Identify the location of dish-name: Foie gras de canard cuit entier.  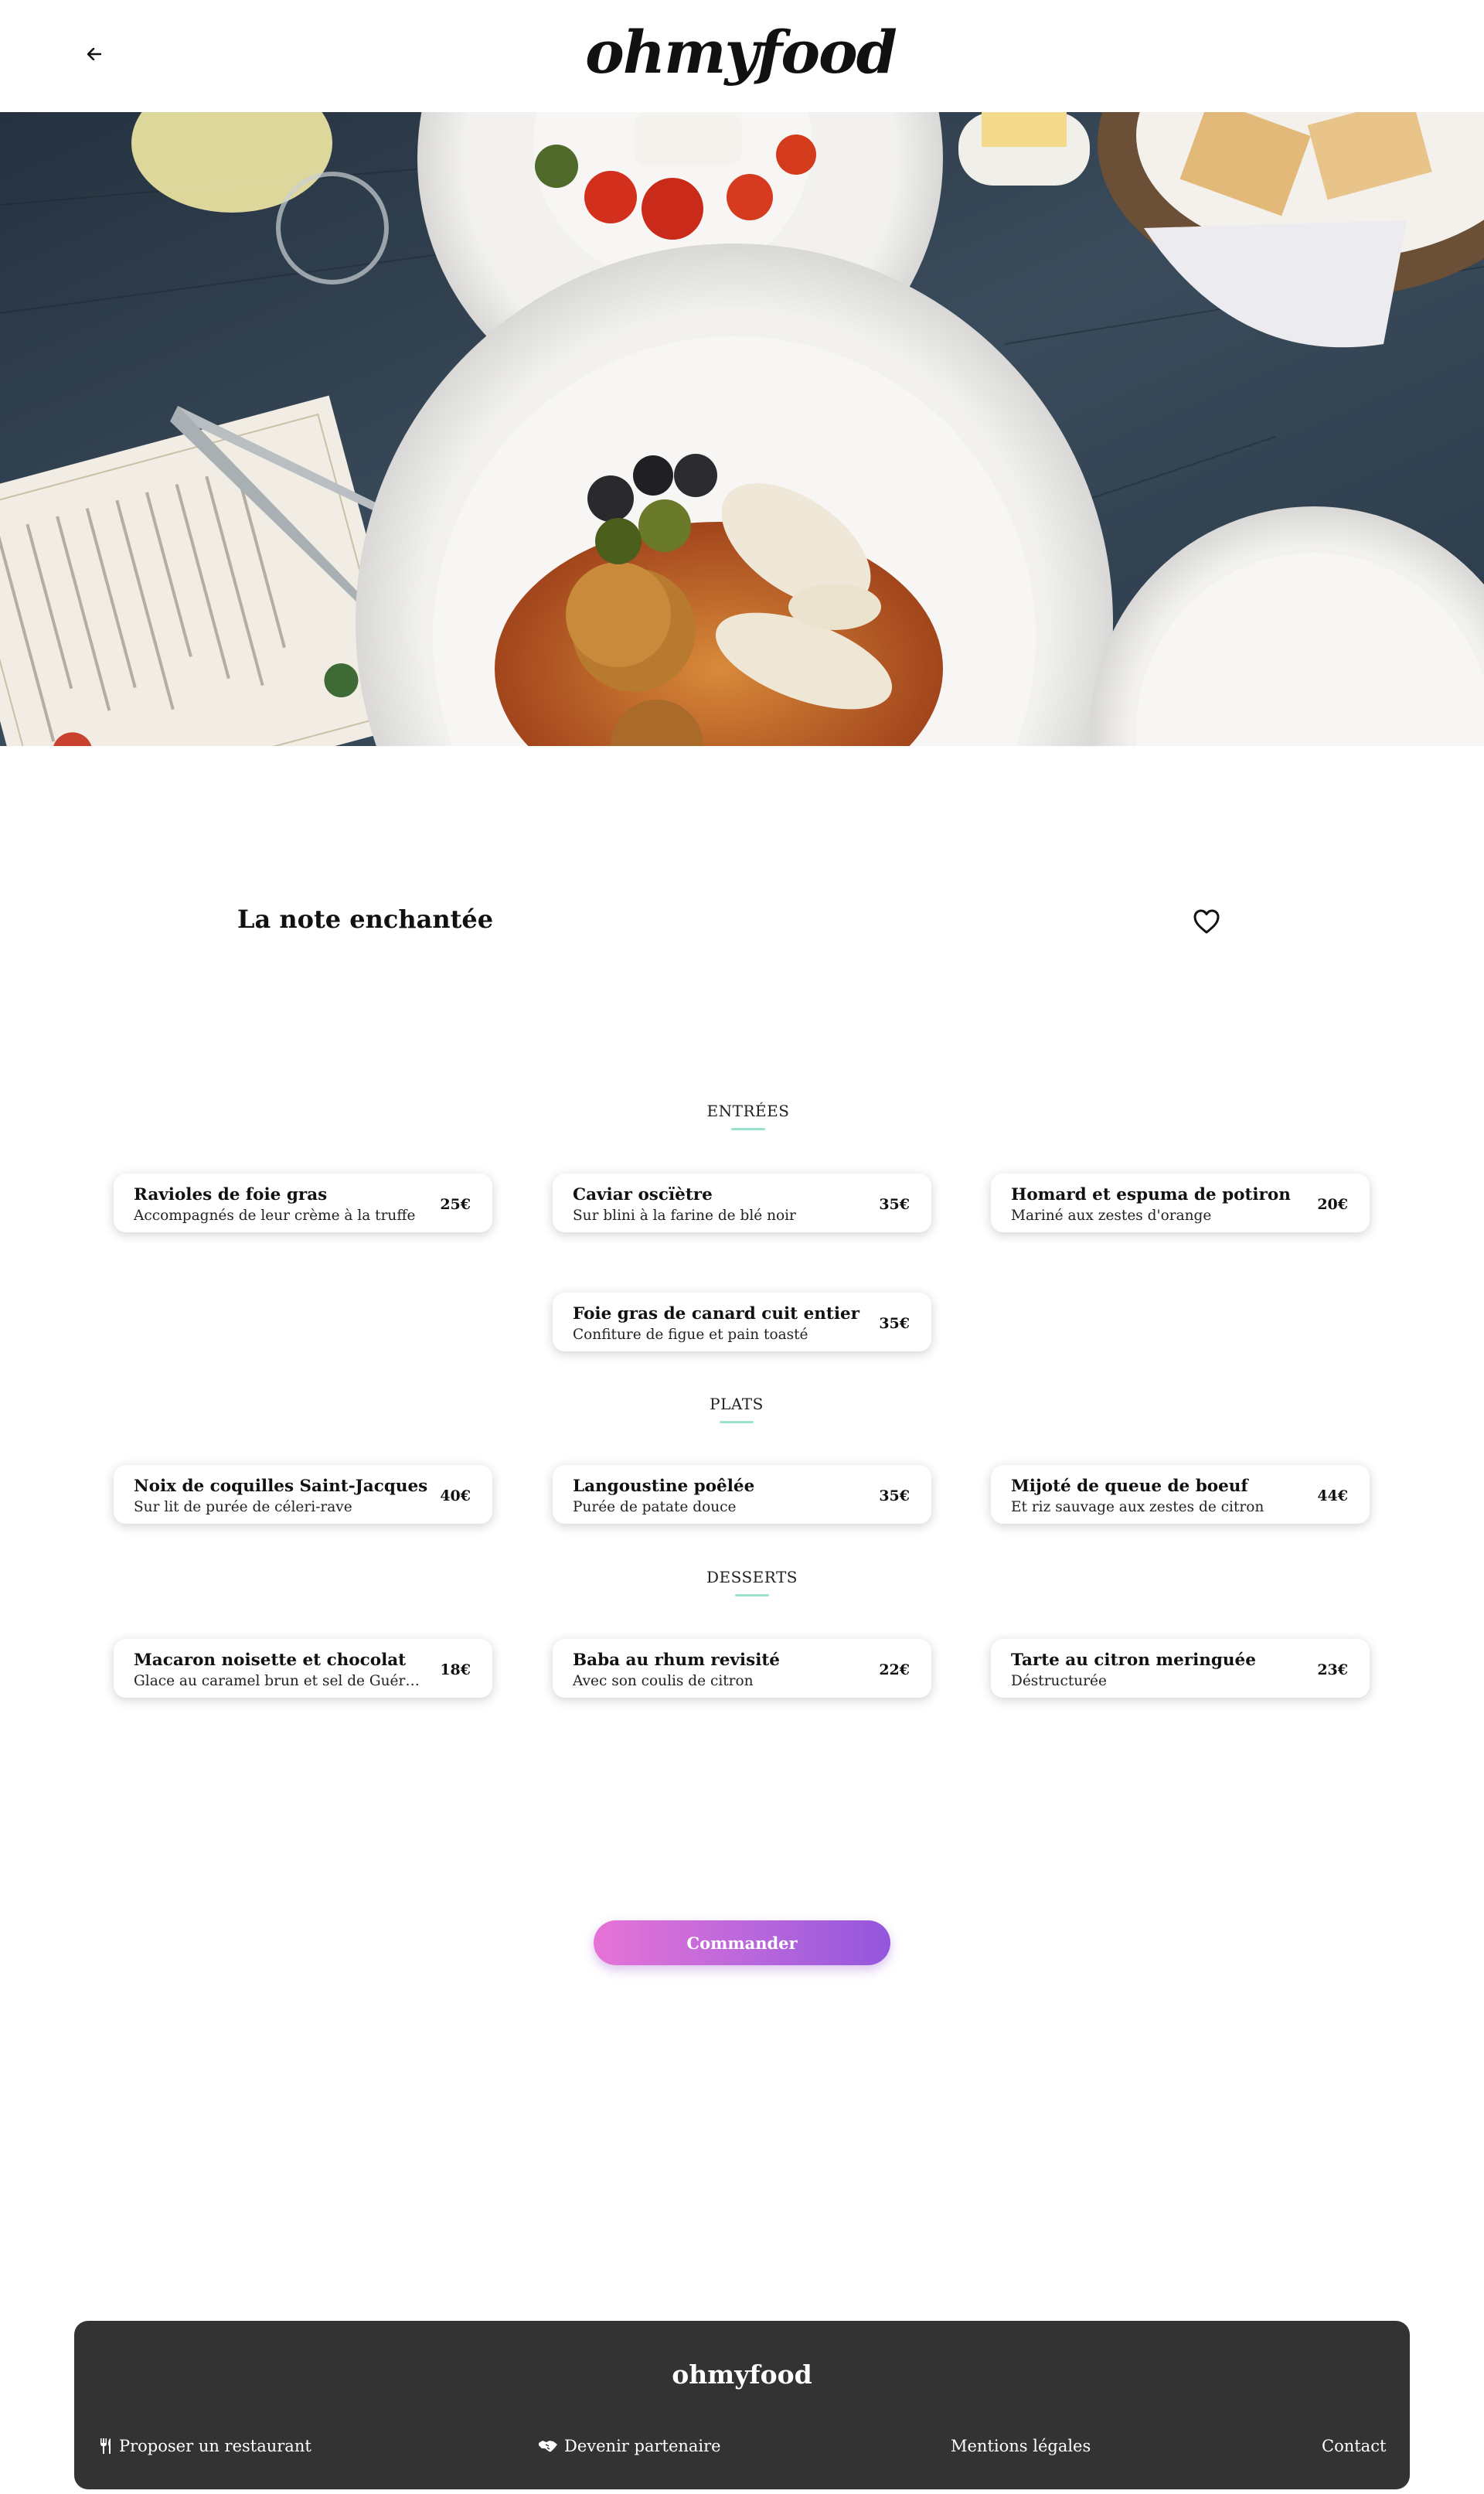
(716, 1314).